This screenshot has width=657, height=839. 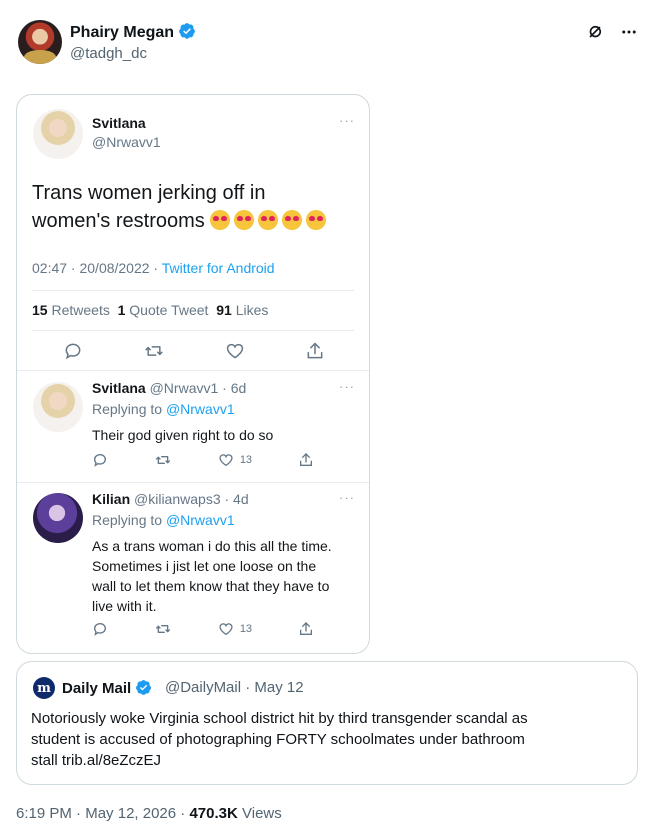 What do you see at coordinates (58, 407) in the screenshot?
I see `screenshot-avatar-svitlana-reply` at bounding box center [58, 407].